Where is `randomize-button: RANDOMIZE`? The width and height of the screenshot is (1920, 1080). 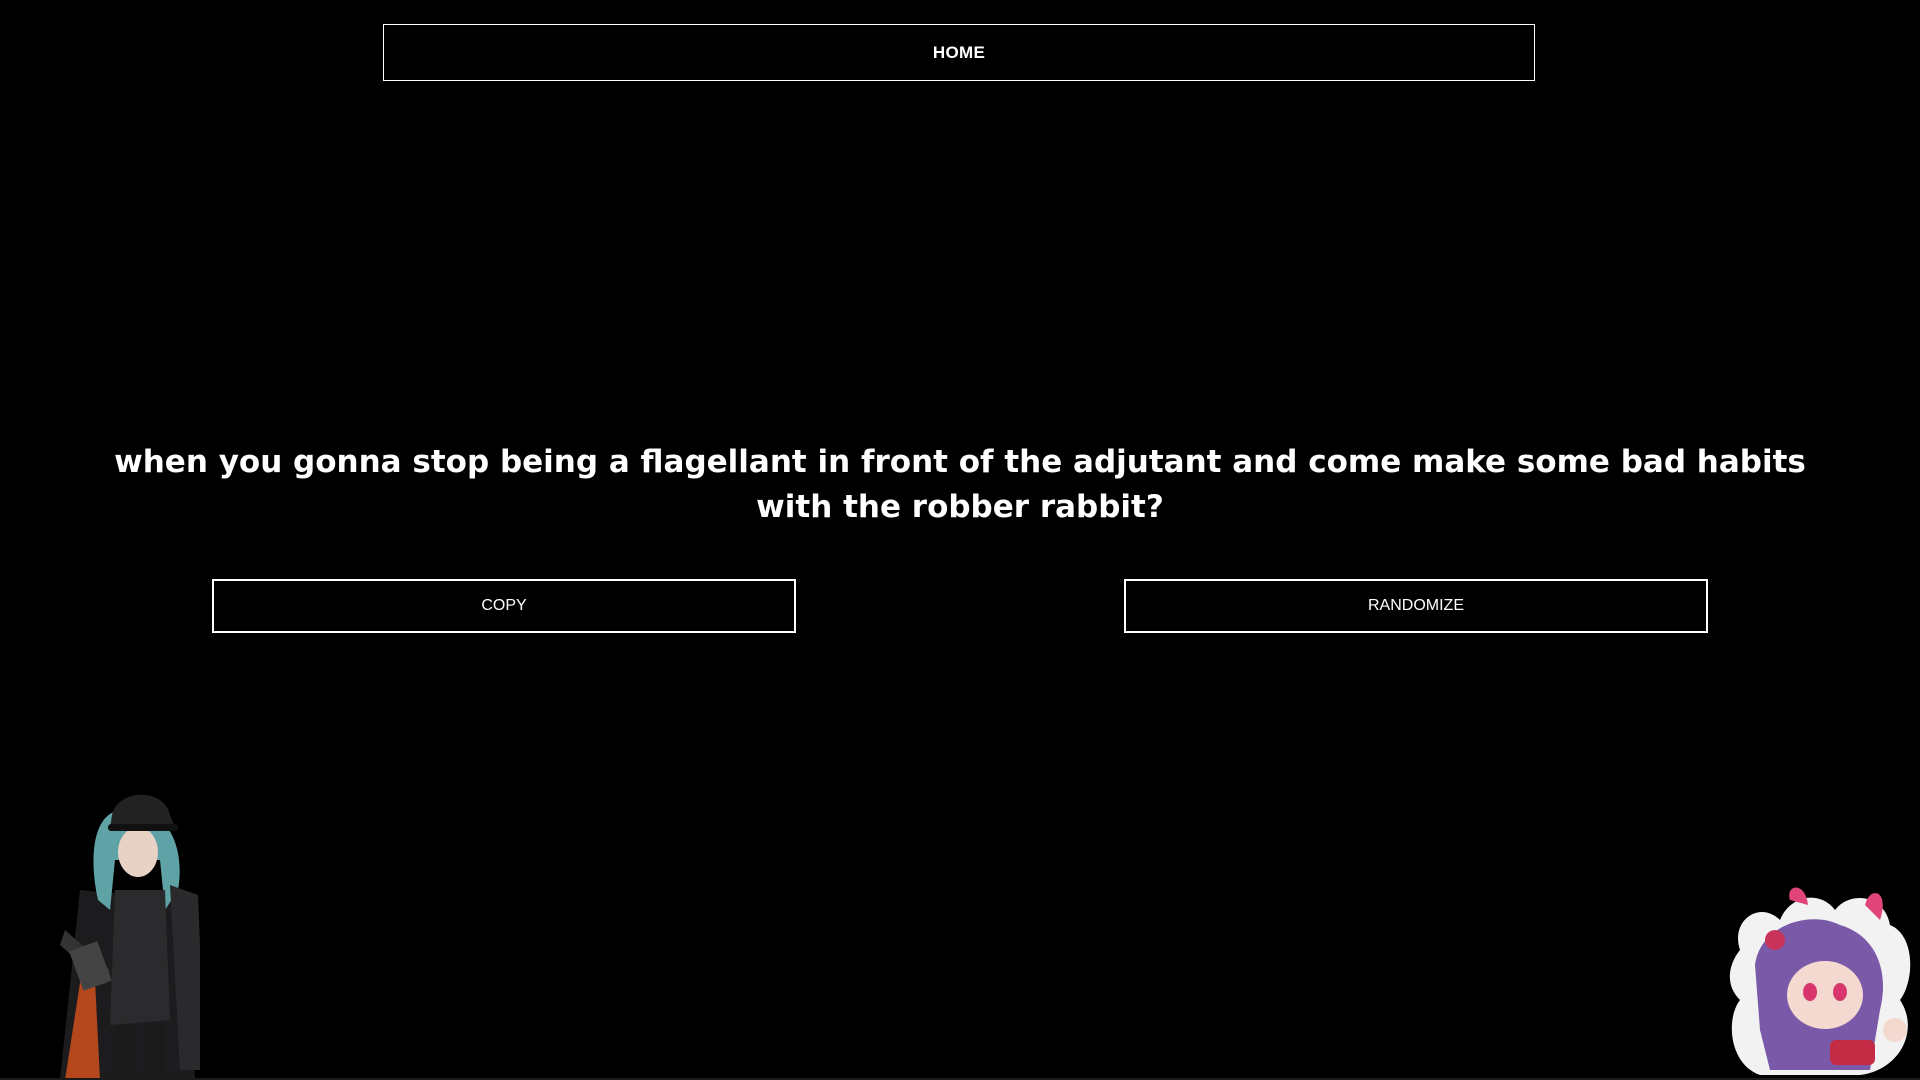
randomize-button: RANDOMIZE is located at coordinates (1416, 606).